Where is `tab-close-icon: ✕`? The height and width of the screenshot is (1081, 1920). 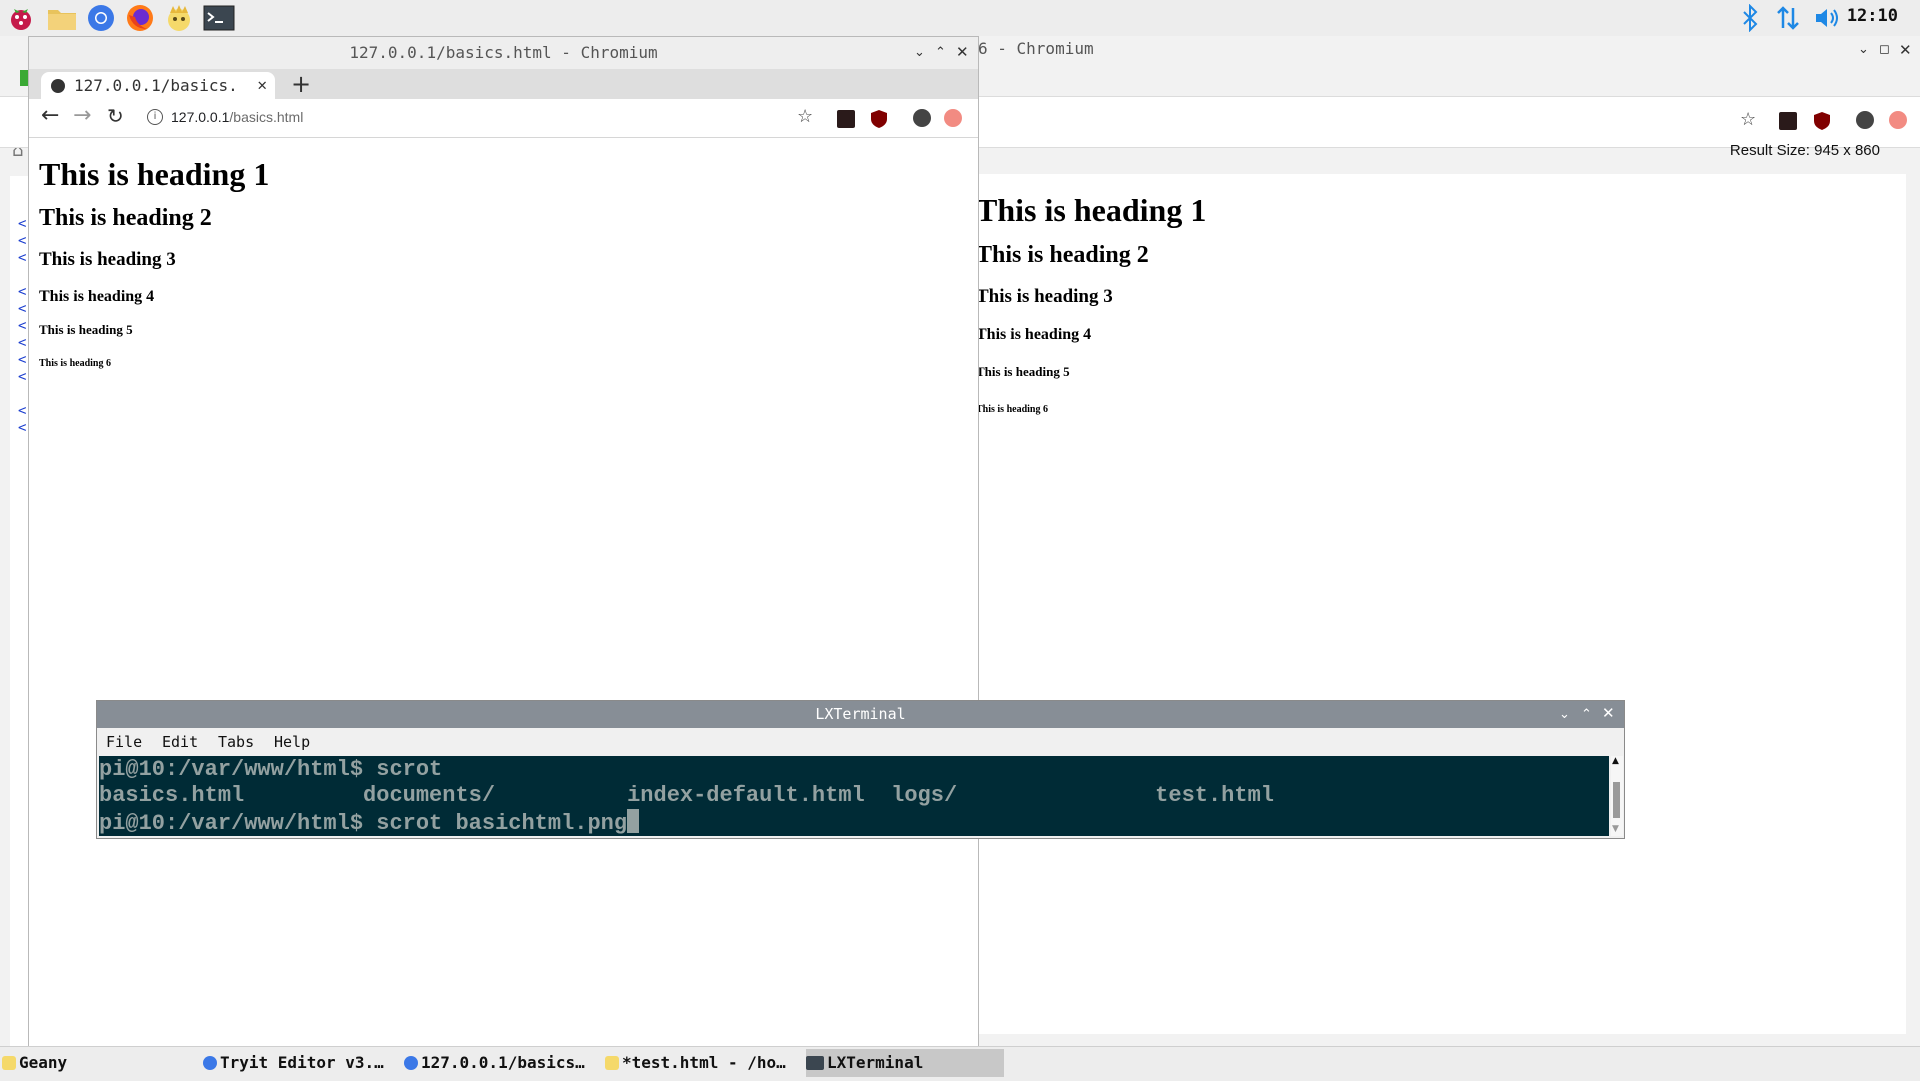
tab-close-icon: ✕ is located at coordinates (262, 84).